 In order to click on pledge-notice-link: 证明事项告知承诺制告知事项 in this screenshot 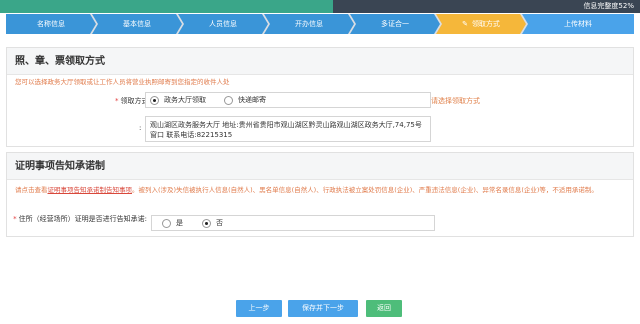, I will do `click(90, 190)`.